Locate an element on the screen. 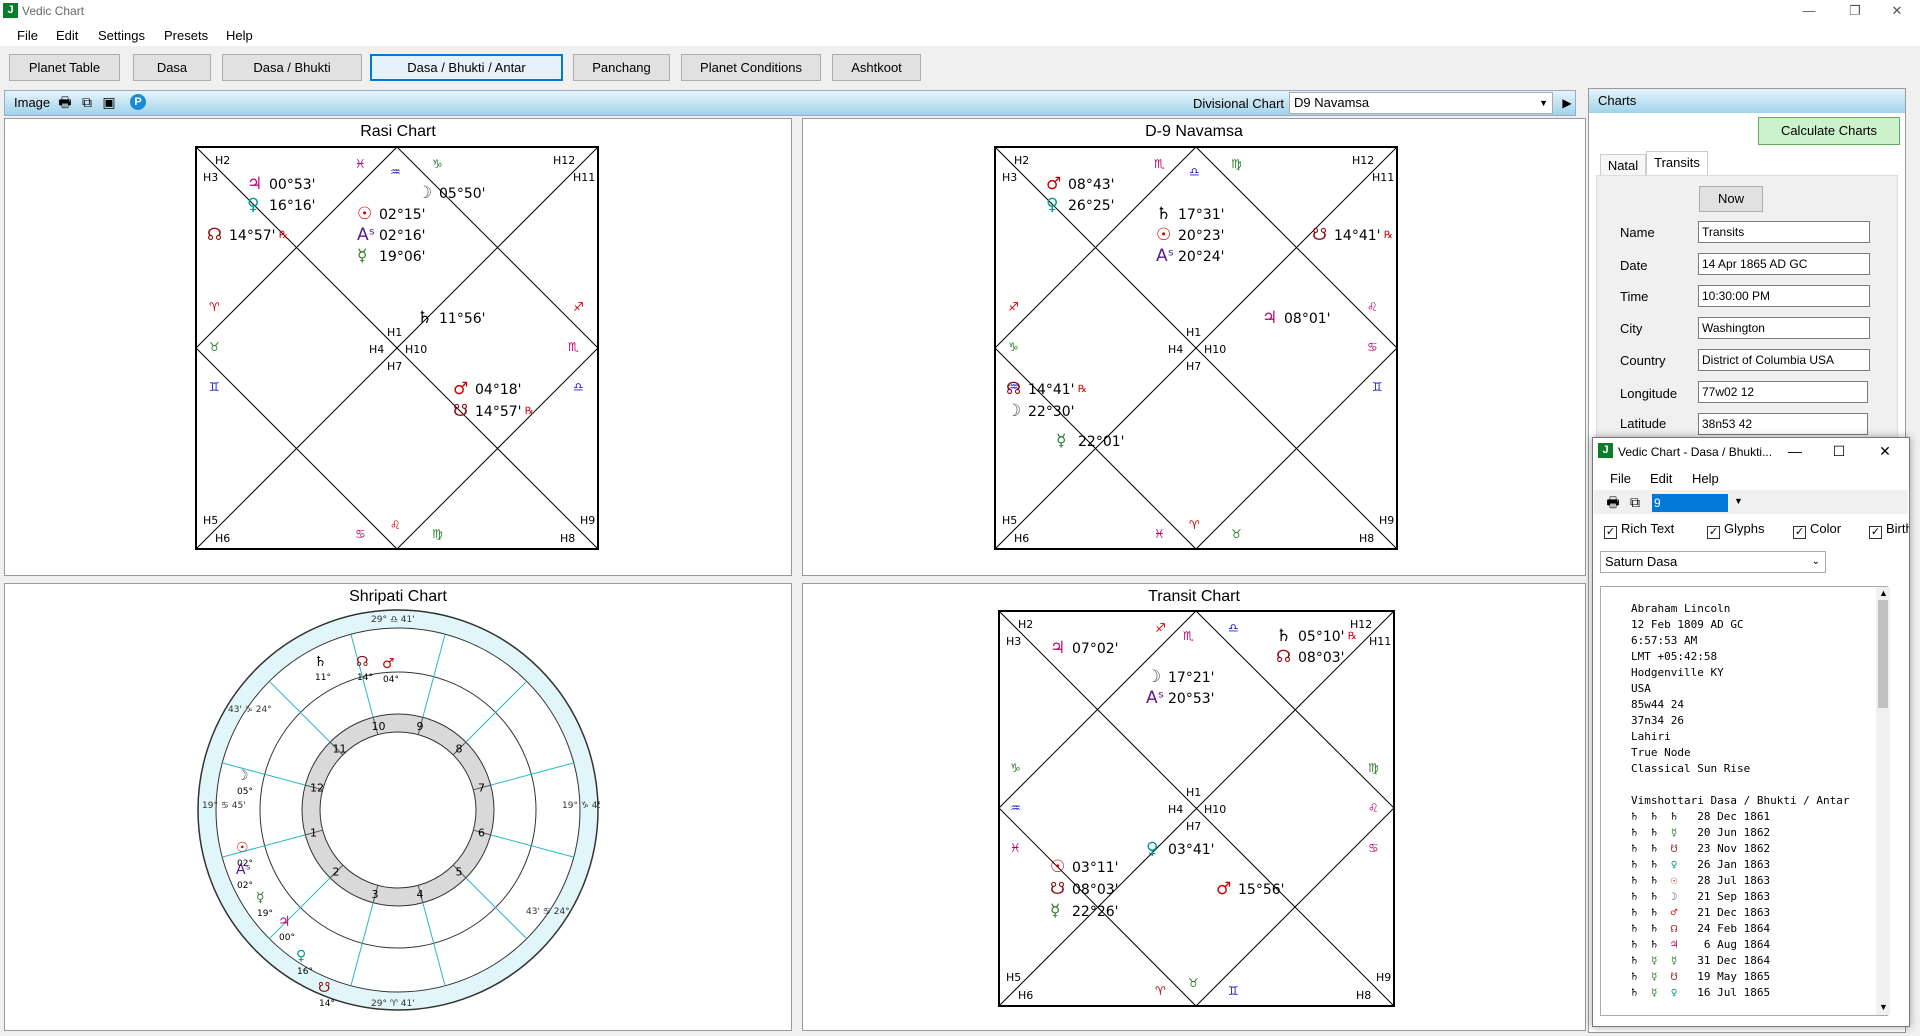 This screenshot has width=1920, height=1036. planet-degree: 08°03' is located at coordinates (1095, 890).